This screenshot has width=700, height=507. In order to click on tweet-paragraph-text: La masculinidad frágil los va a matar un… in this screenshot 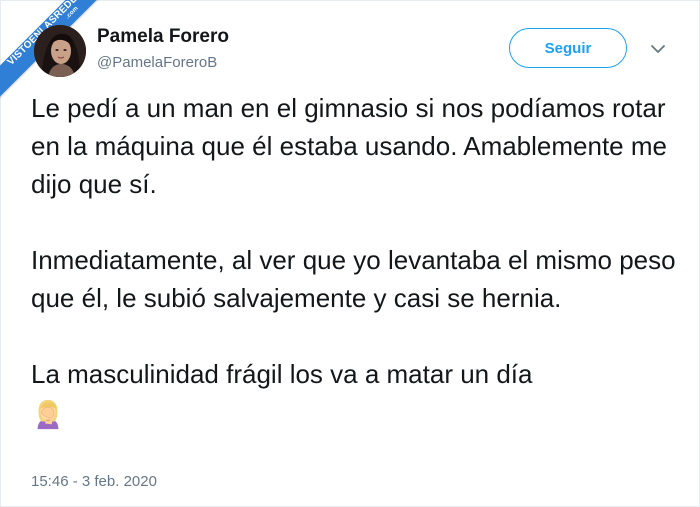, I will do `click(282, 374)`.